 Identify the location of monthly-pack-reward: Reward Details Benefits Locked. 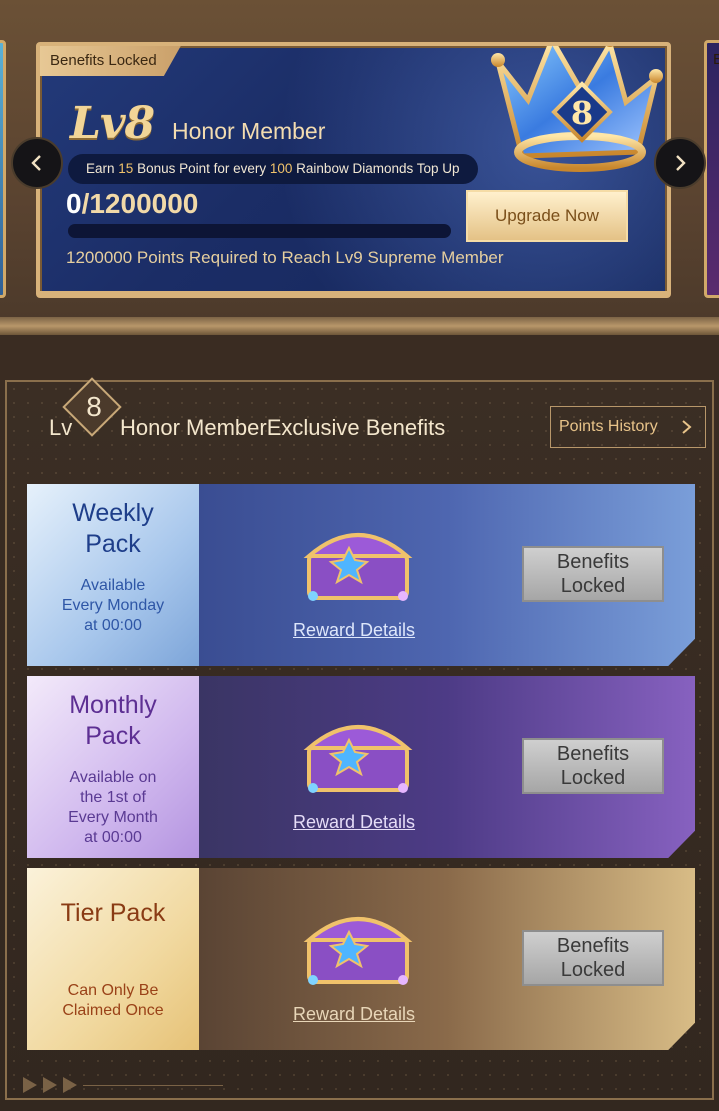
(447, 767).